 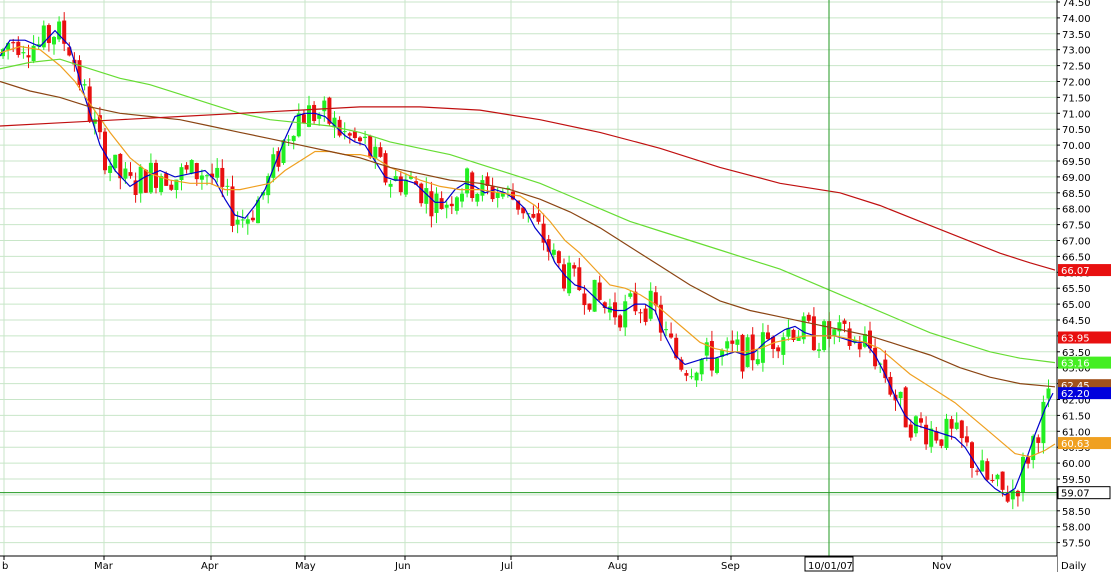 What do you see at coordinates (1076, 67) in the screenshot?
I see `price-tick-label: 72.50` at bounding box center [1076, 67].